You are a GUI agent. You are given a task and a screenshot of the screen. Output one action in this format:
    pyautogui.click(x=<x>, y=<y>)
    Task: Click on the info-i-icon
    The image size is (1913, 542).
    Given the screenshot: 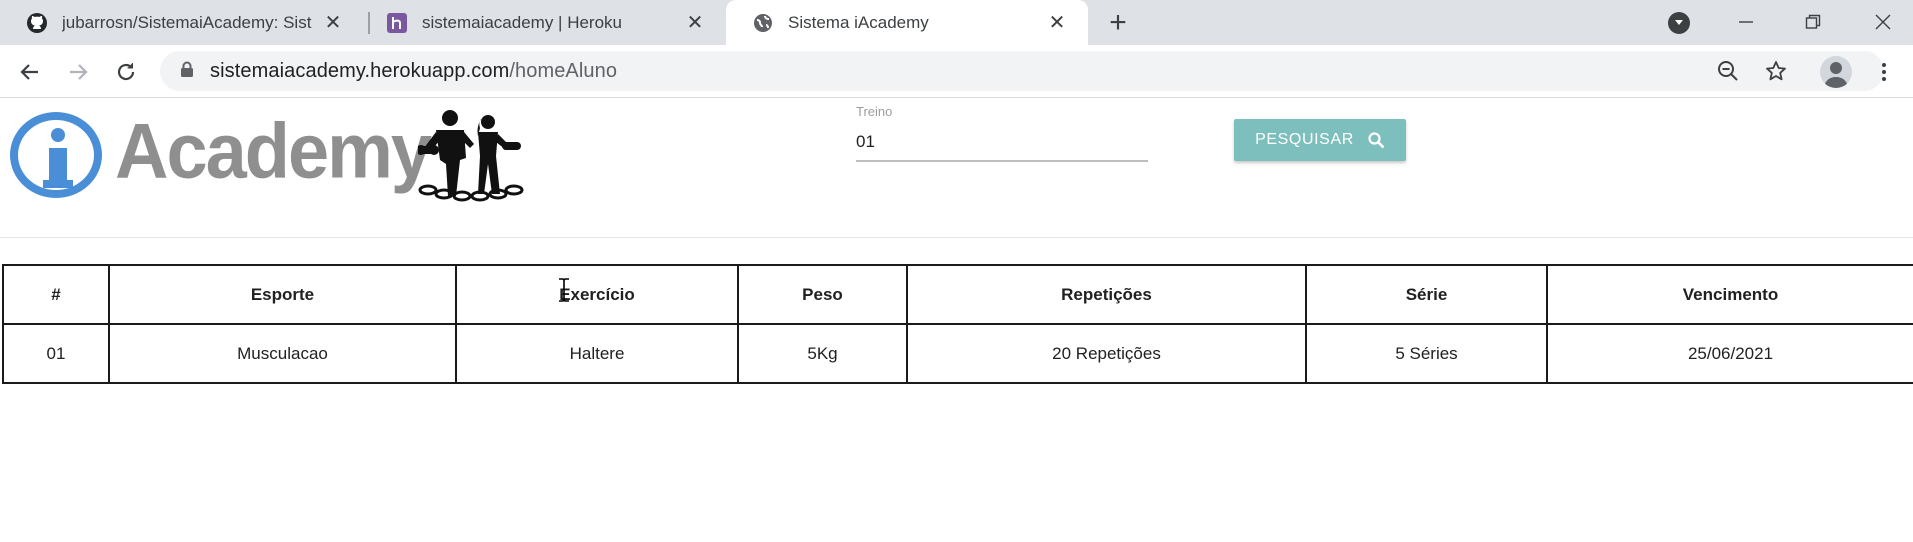 What is the action you would take?
    pyautogui.click(x=56, y=155)
    